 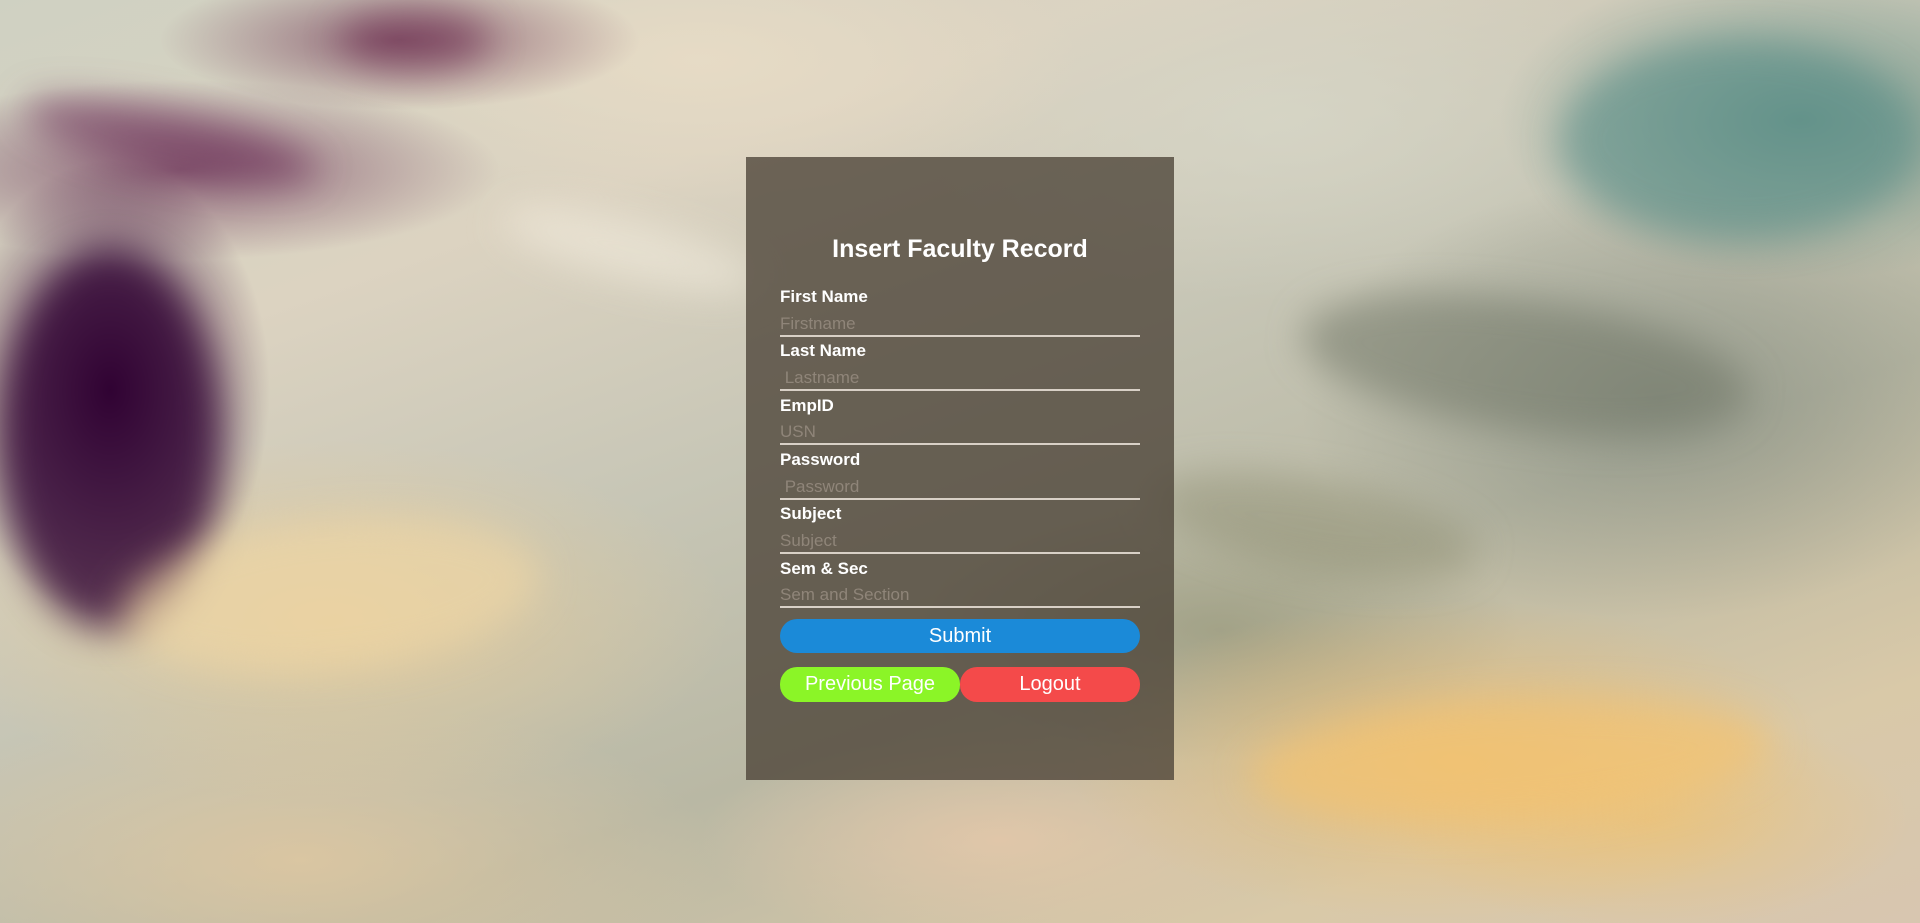 I want to click on logout-button: Logout, so click(x=1050, y=684).